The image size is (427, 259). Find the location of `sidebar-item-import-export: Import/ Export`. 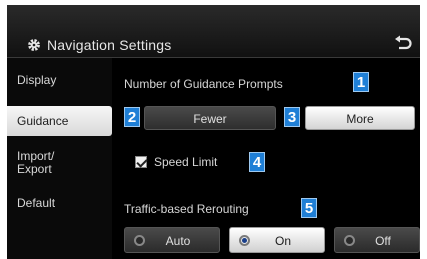

sidebar-item-import-export: Import/ Export is located at coordinates (59, 165).